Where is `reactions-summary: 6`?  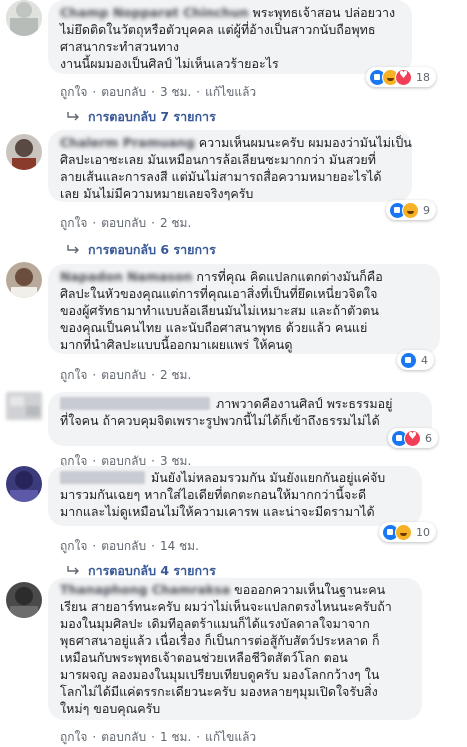 reactions-summary: 6 is located at coordinates (413, 438).